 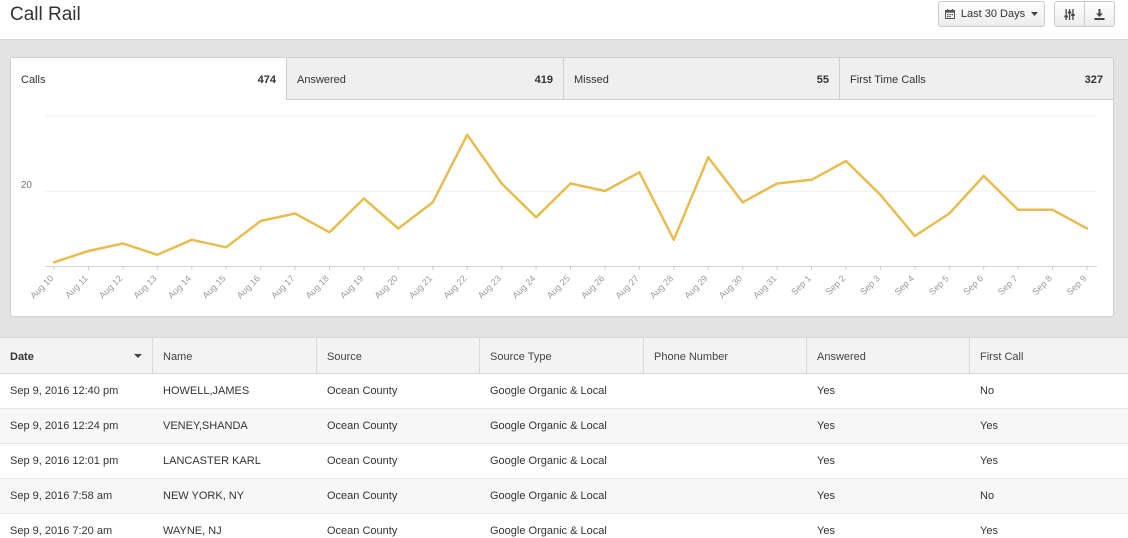 I want to click on x-tick-label: Aug 30, so click(x=730, y=286).